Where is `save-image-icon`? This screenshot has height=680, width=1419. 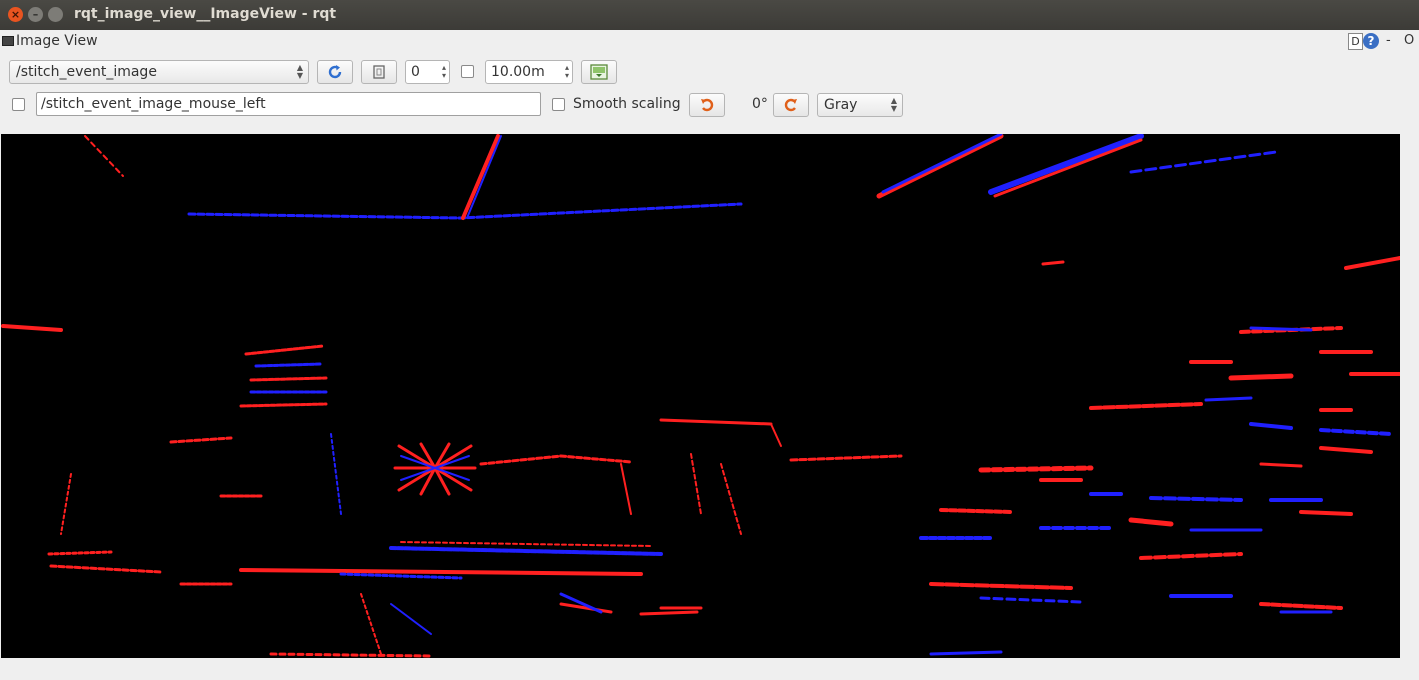 save-image-icon is located at coordinates (599, 72).